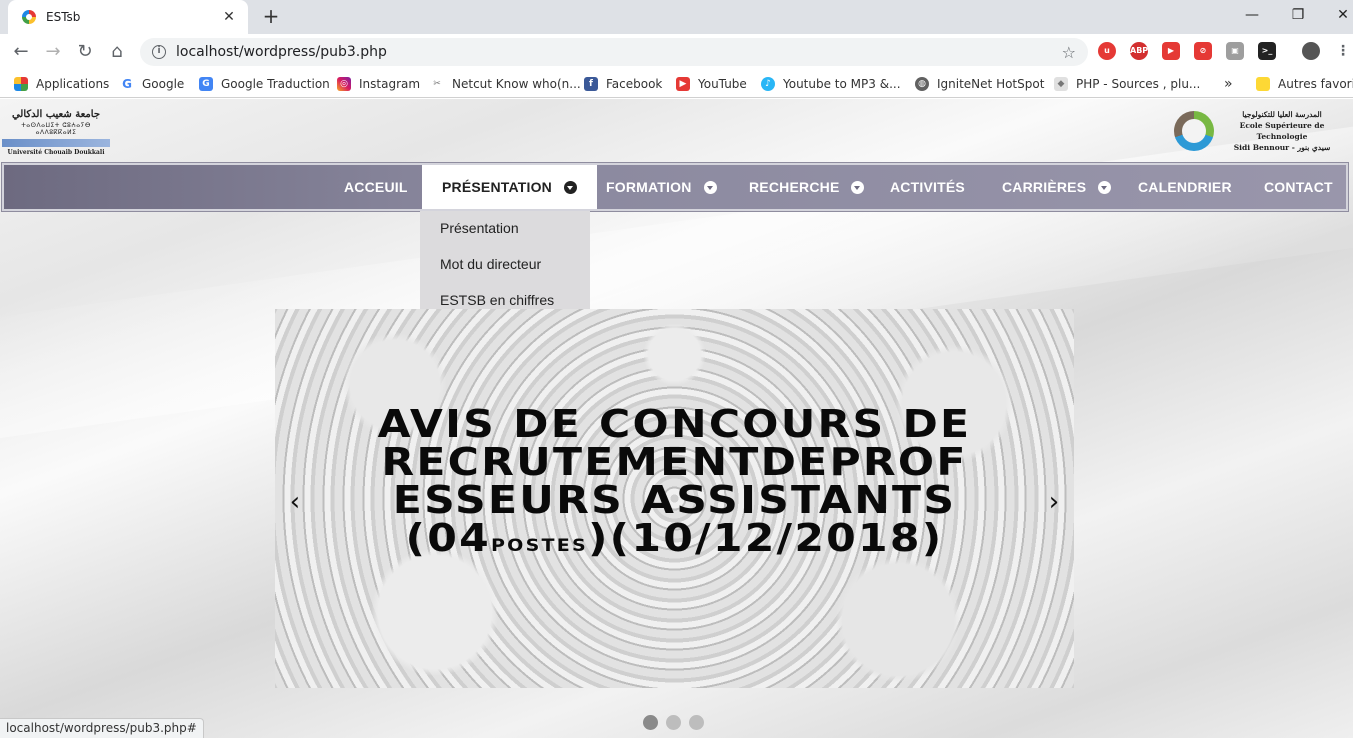 The width and height of the screenshot is (1353, 738). Describe the element at coordinates (1171, 51) in the screenshot. I see `video-extension-icon: ▶` at that location.